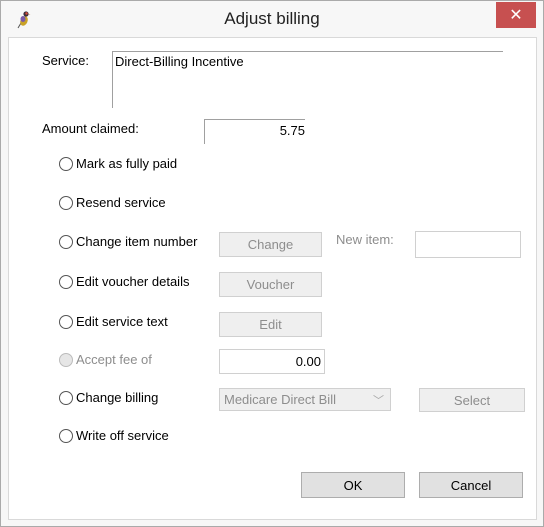 The height and width of the screenshot is (527, 544). I want to click on close-icon: ✕, so click(516, 15).